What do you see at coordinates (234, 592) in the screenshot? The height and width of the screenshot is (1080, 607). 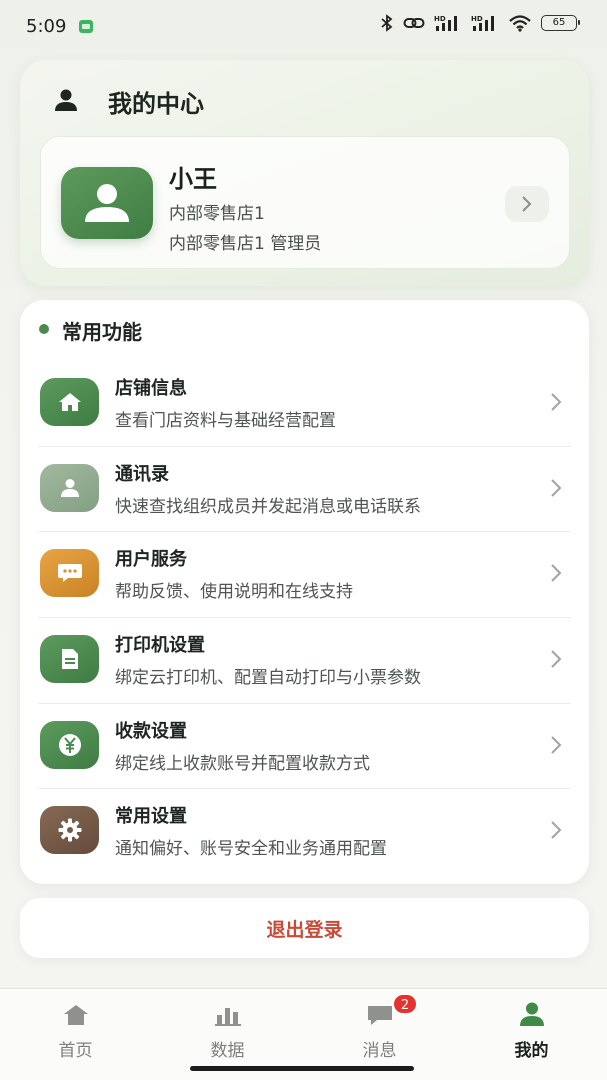 I see `function-desc: 帮助反馈、使用说明和在线支持` at bounding box center [234, 592].